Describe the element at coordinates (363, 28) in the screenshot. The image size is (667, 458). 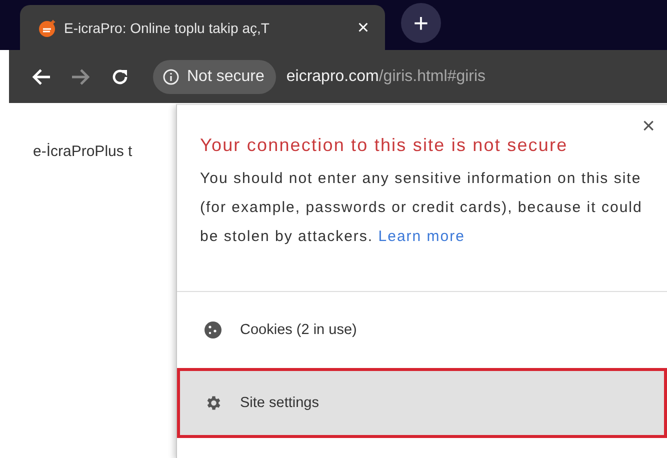
I see `tab-close-button: ×` at that location.